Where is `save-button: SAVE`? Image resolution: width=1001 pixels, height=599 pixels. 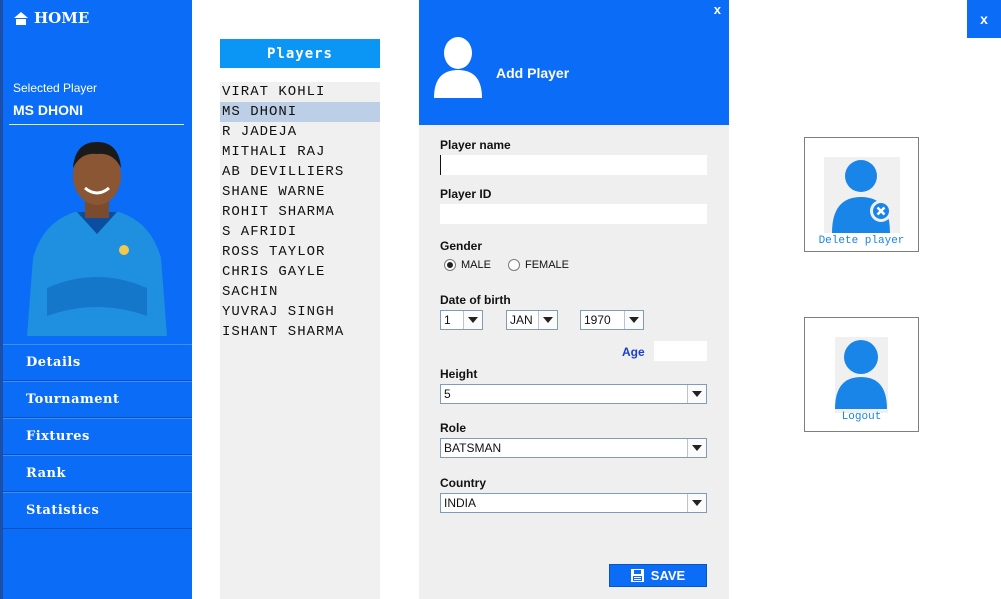
save-button: SAVE is located at coordinates (658, 575).